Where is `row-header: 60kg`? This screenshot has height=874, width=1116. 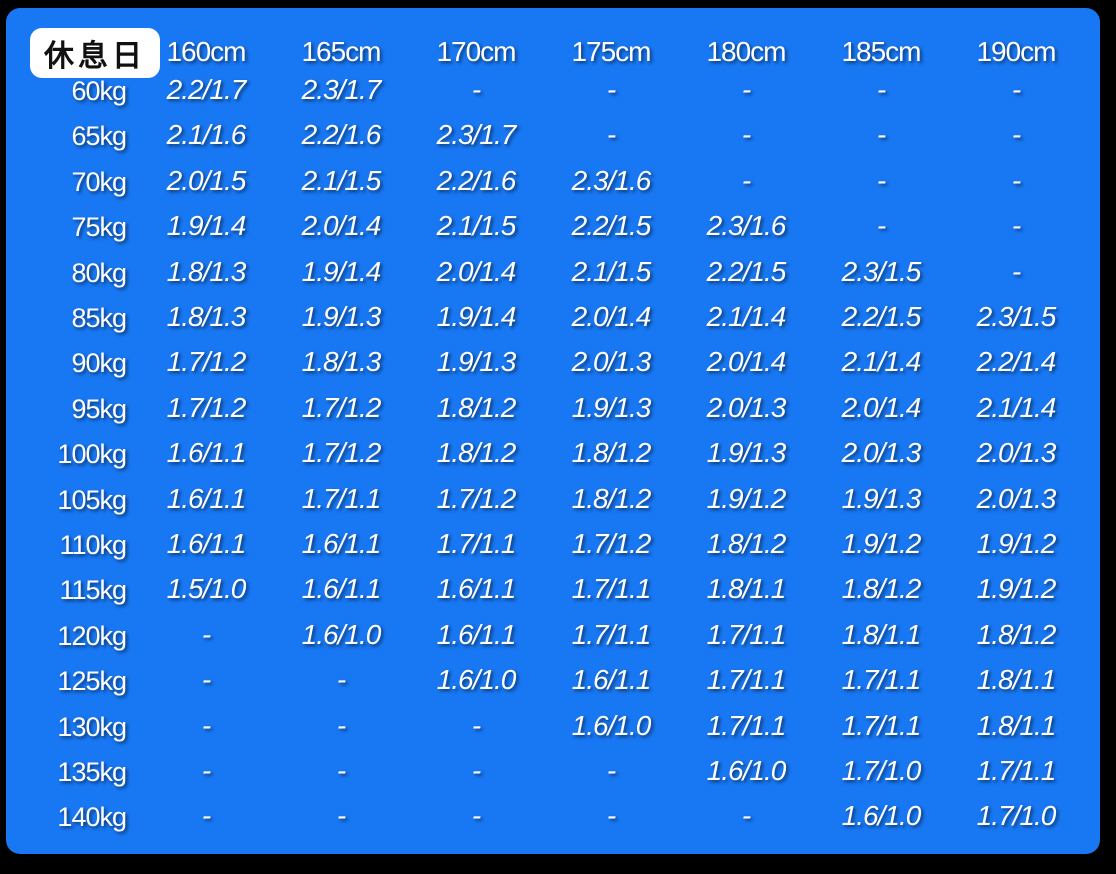
row-header: 60kg is located at coordinates (99, 91).